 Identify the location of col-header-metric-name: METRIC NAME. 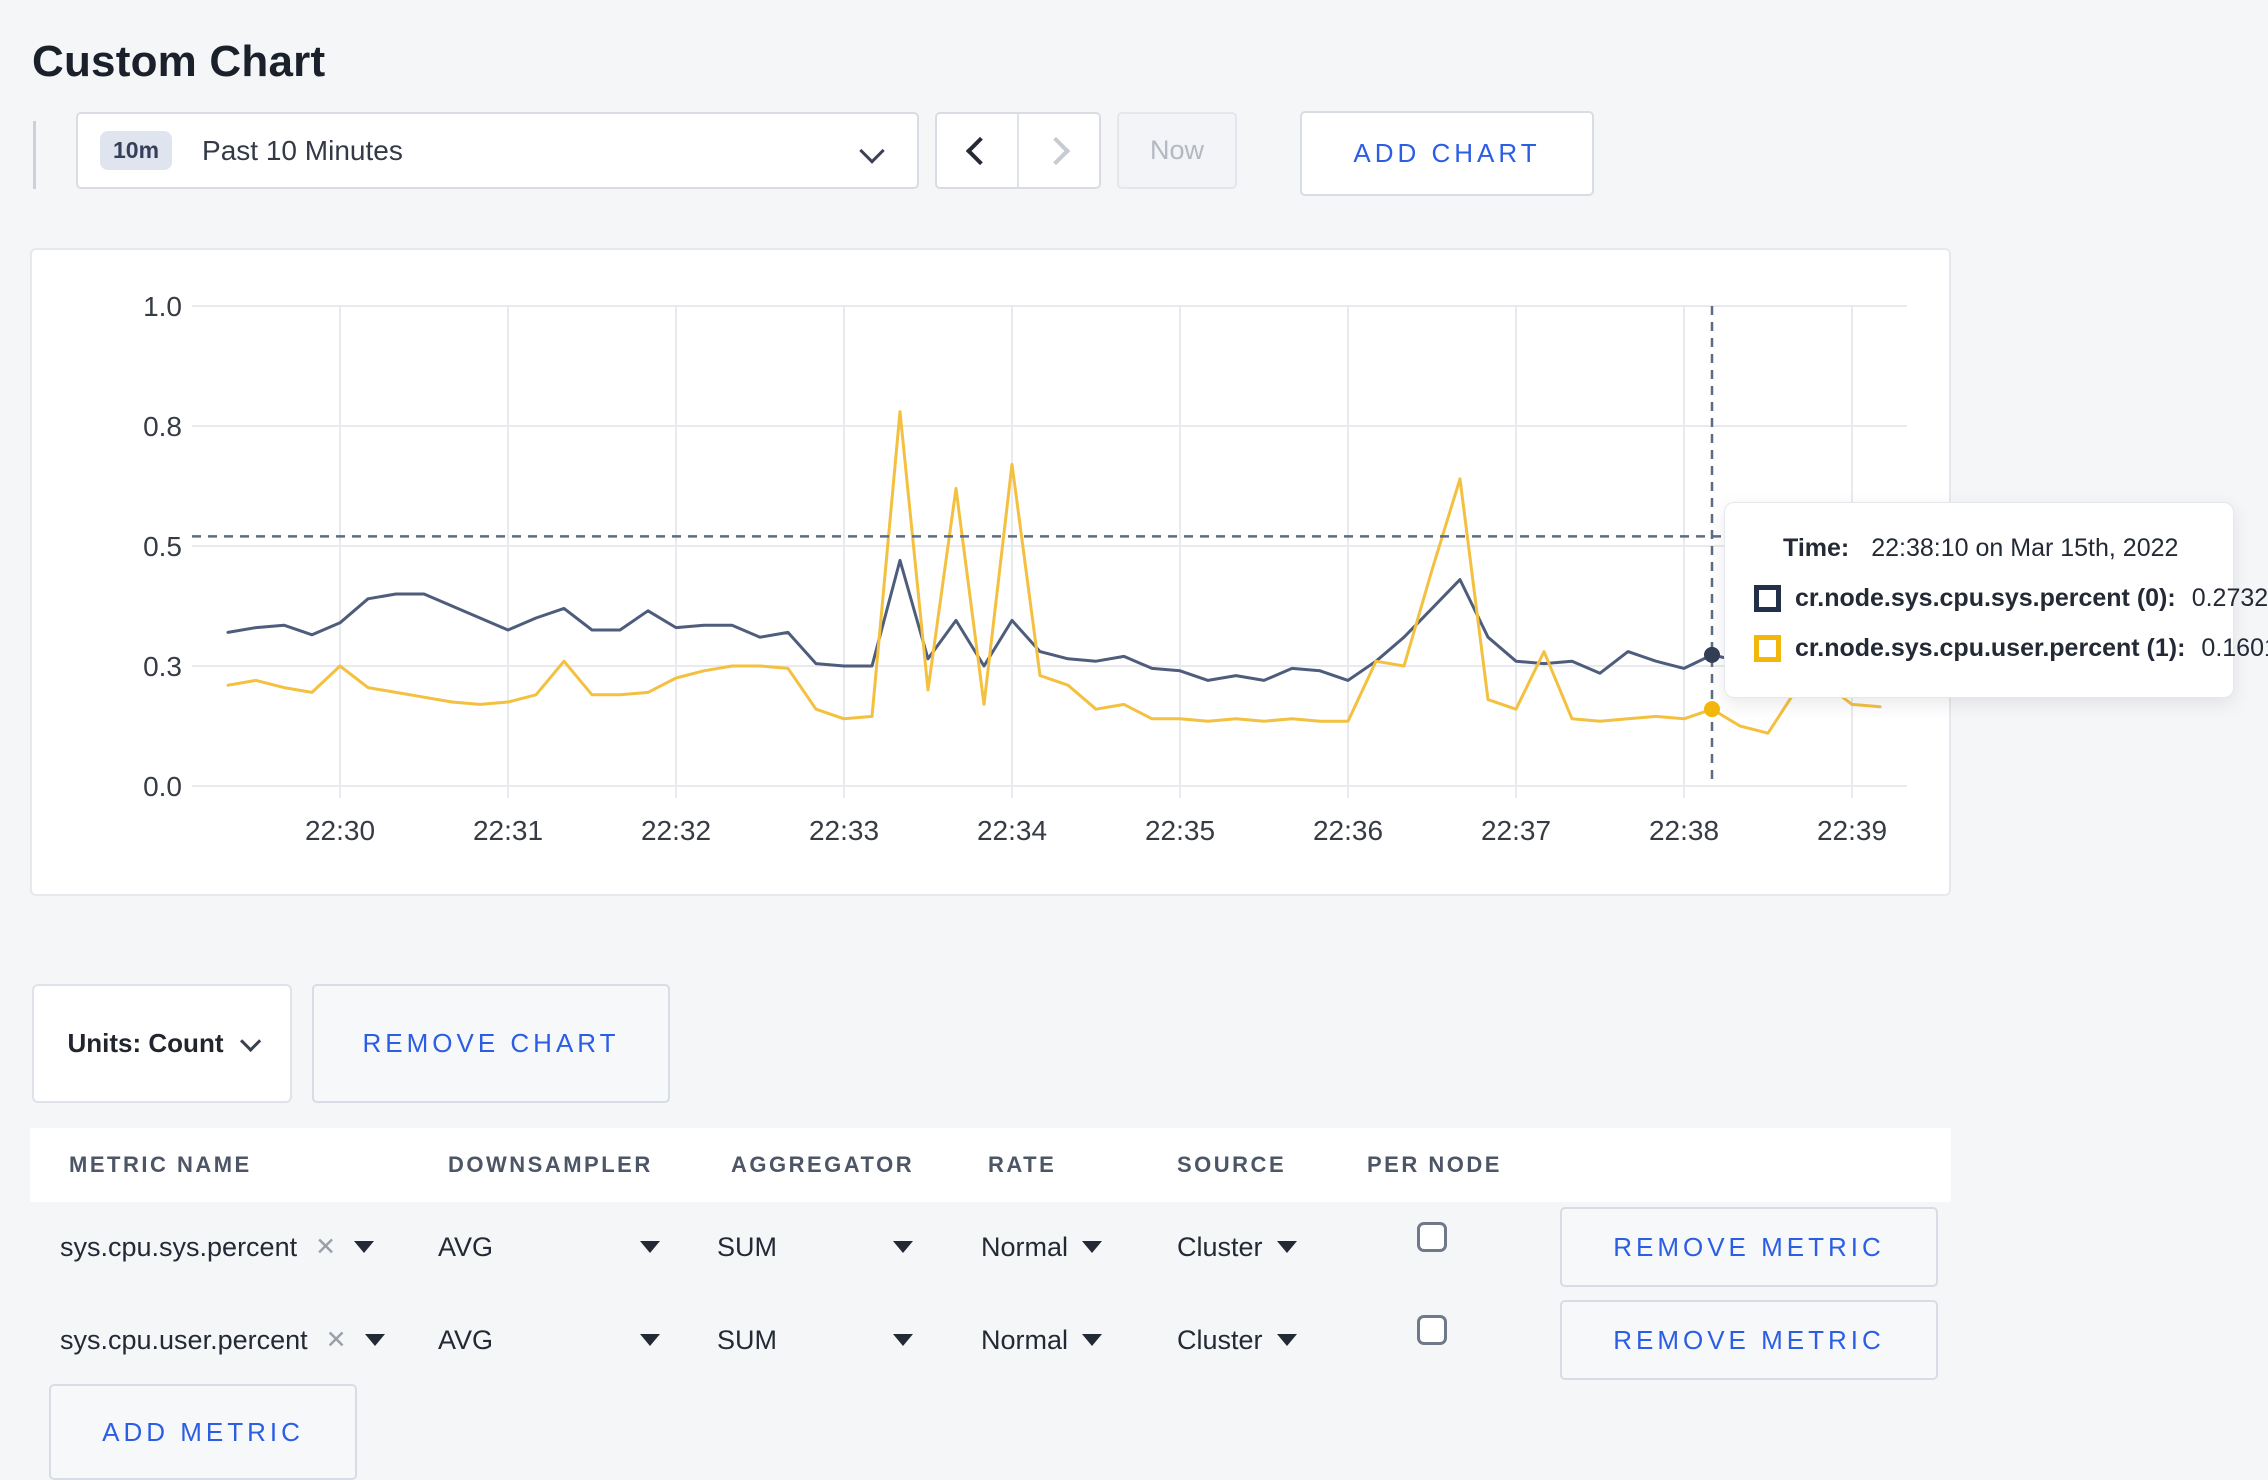
(160, 1164).